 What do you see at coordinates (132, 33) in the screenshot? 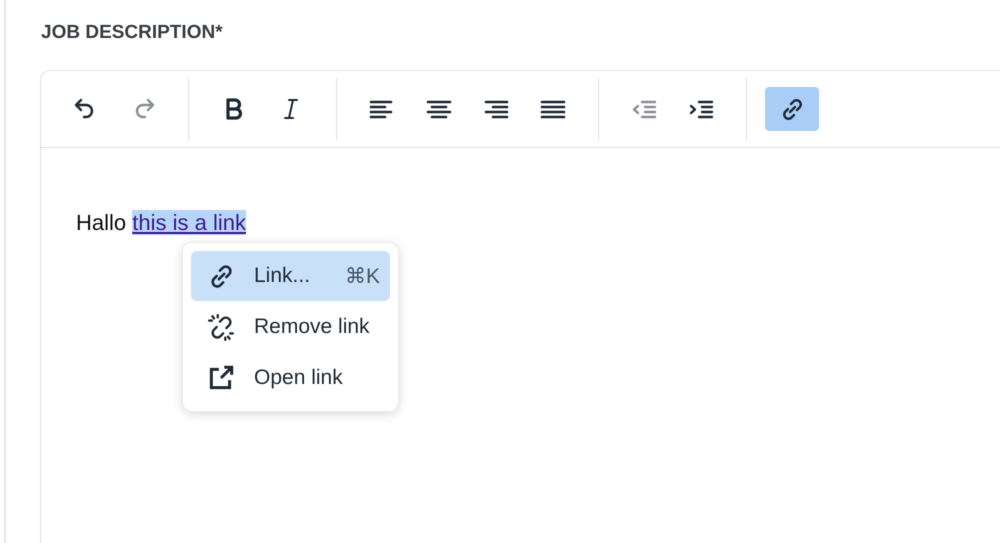
I see `field-label: JOB DESCRIPTION*` at bounding box center [132, 33].